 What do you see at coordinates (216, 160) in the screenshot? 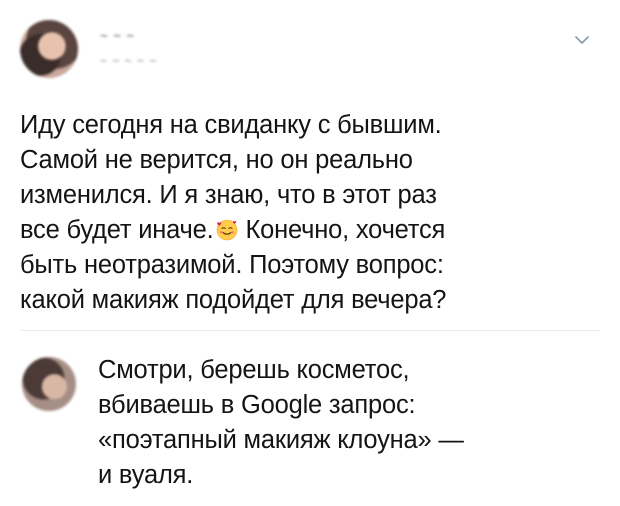
I see `tweet-text-line: Самой не верится, но он реально` at bounding box center [216, 160].